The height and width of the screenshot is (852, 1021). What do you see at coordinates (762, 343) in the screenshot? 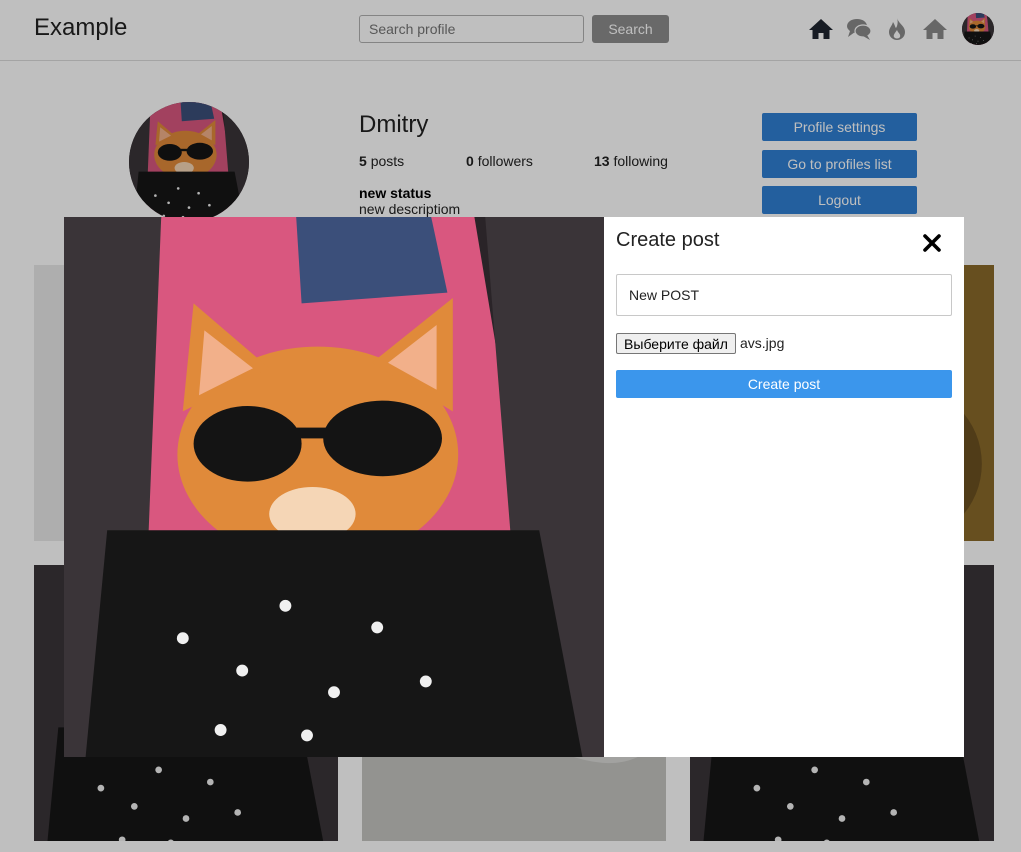
I see `selected-file-name: avs.jpg` at bounding box center [762, 343].